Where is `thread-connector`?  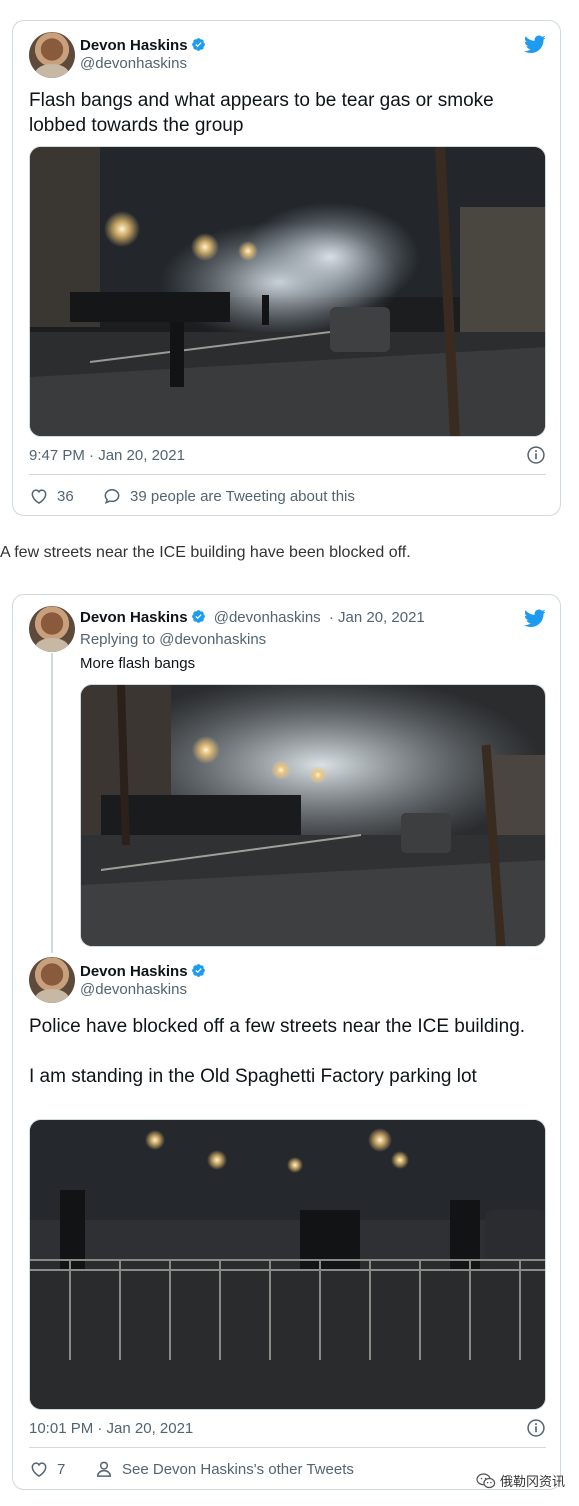
thread-connector is located at coordinates (52, 803).